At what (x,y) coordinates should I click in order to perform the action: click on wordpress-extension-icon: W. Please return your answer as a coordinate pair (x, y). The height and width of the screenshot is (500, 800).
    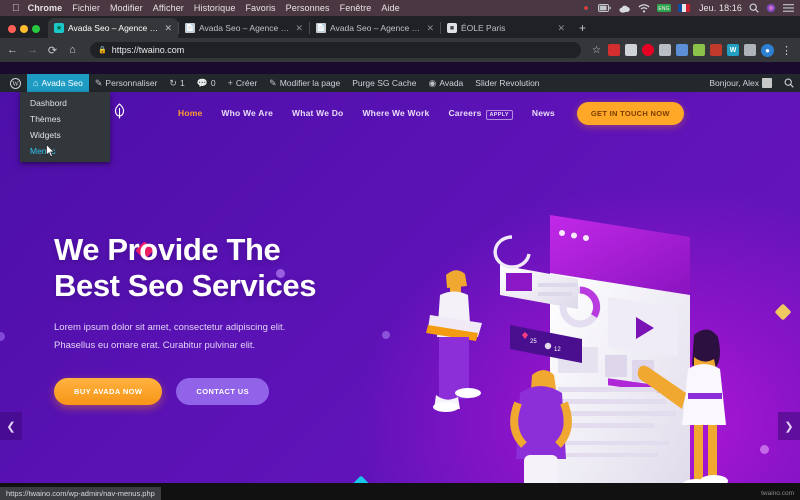
    Looking at the image, I should click on (733, 50).